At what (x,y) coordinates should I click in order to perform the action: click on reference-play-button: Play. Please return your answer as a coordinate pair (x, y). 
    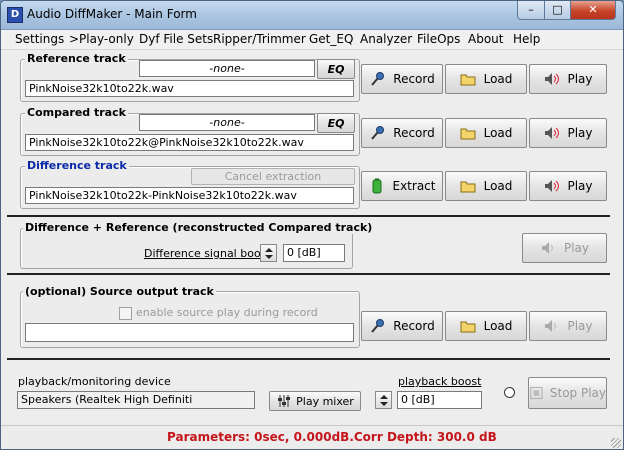
    Looking at the image, I should click on (568, 79).